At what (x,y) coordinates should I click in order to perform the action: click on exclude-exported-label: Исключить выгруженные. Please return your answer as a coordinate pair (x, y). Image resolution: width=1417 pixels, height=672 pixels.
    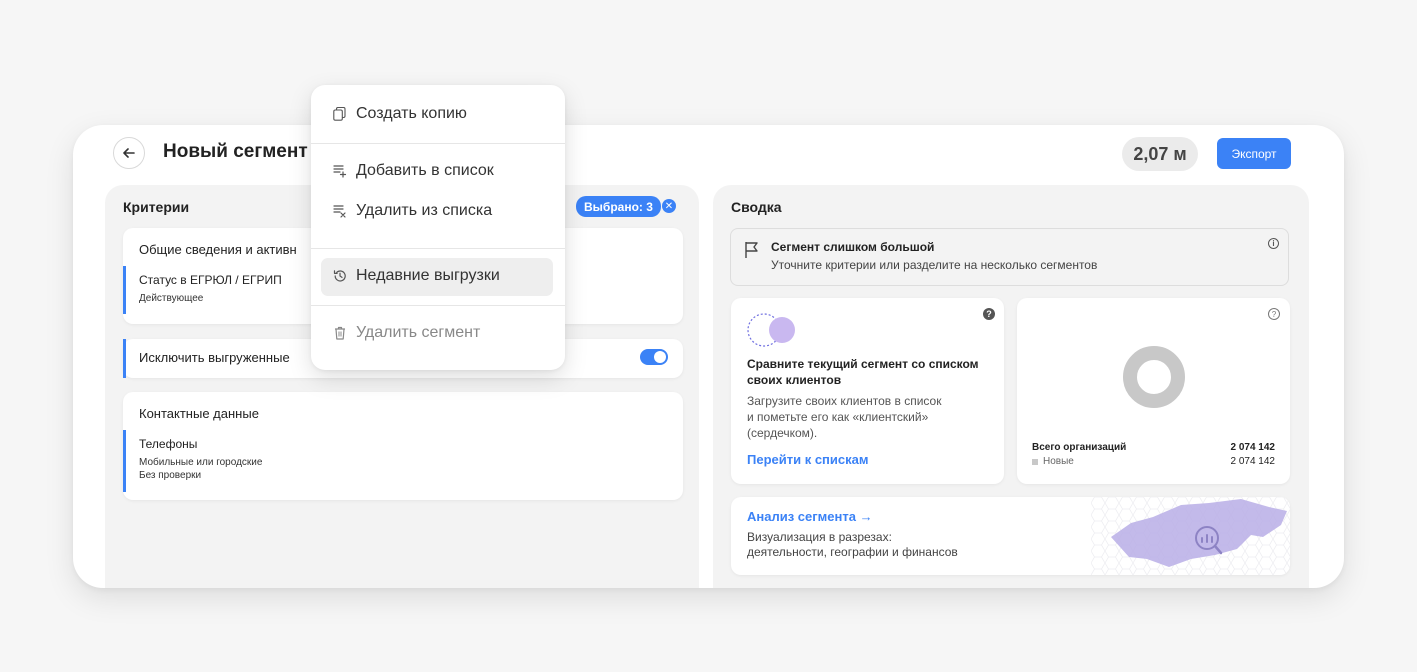
    Looking at the image, I should click on (214, 357).